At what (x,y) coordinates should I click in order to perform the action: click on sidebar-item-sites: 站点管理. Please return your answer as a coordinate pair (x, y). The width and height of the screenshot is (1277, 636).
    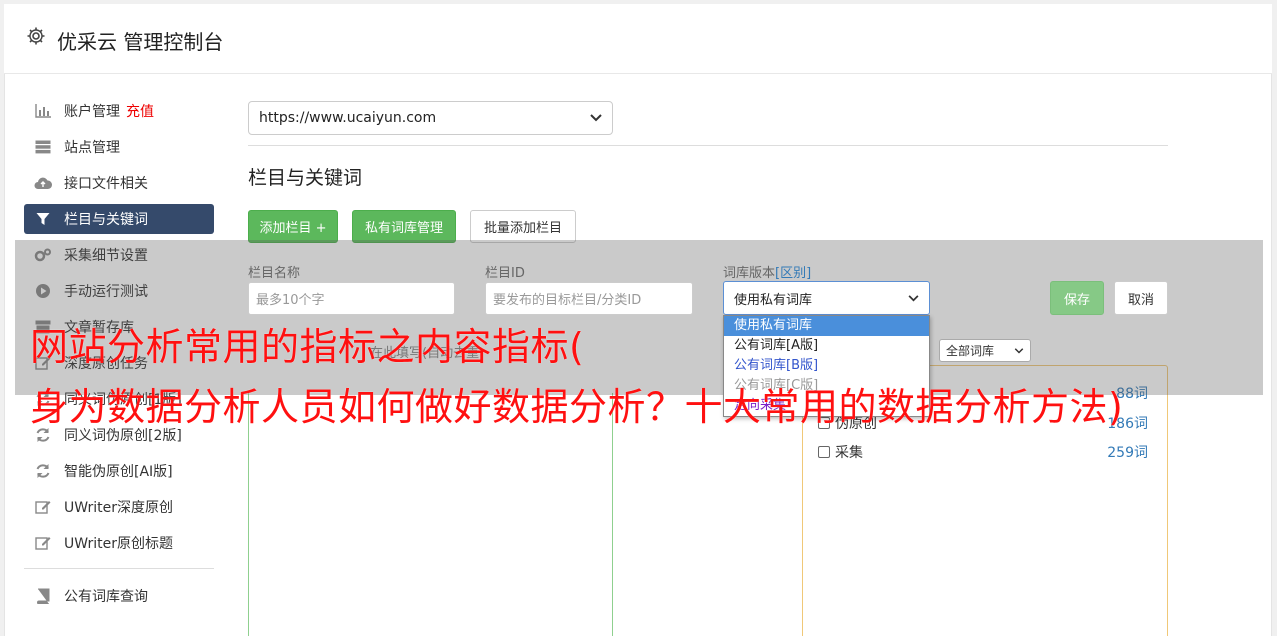
    Looking at the image, I should click on (119, 147).